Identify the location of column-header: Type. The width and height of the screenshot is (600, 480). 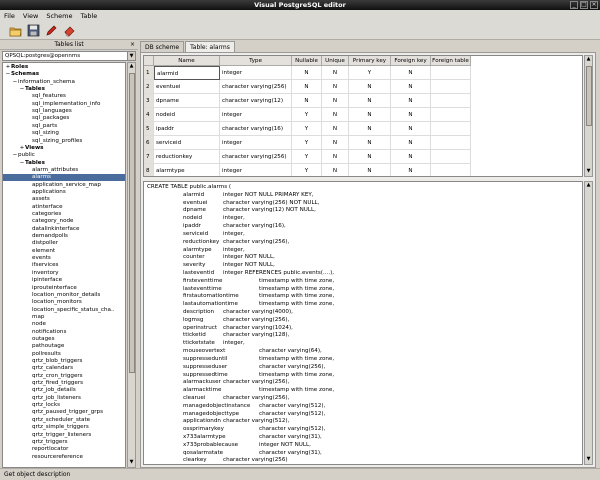
(256, 61).